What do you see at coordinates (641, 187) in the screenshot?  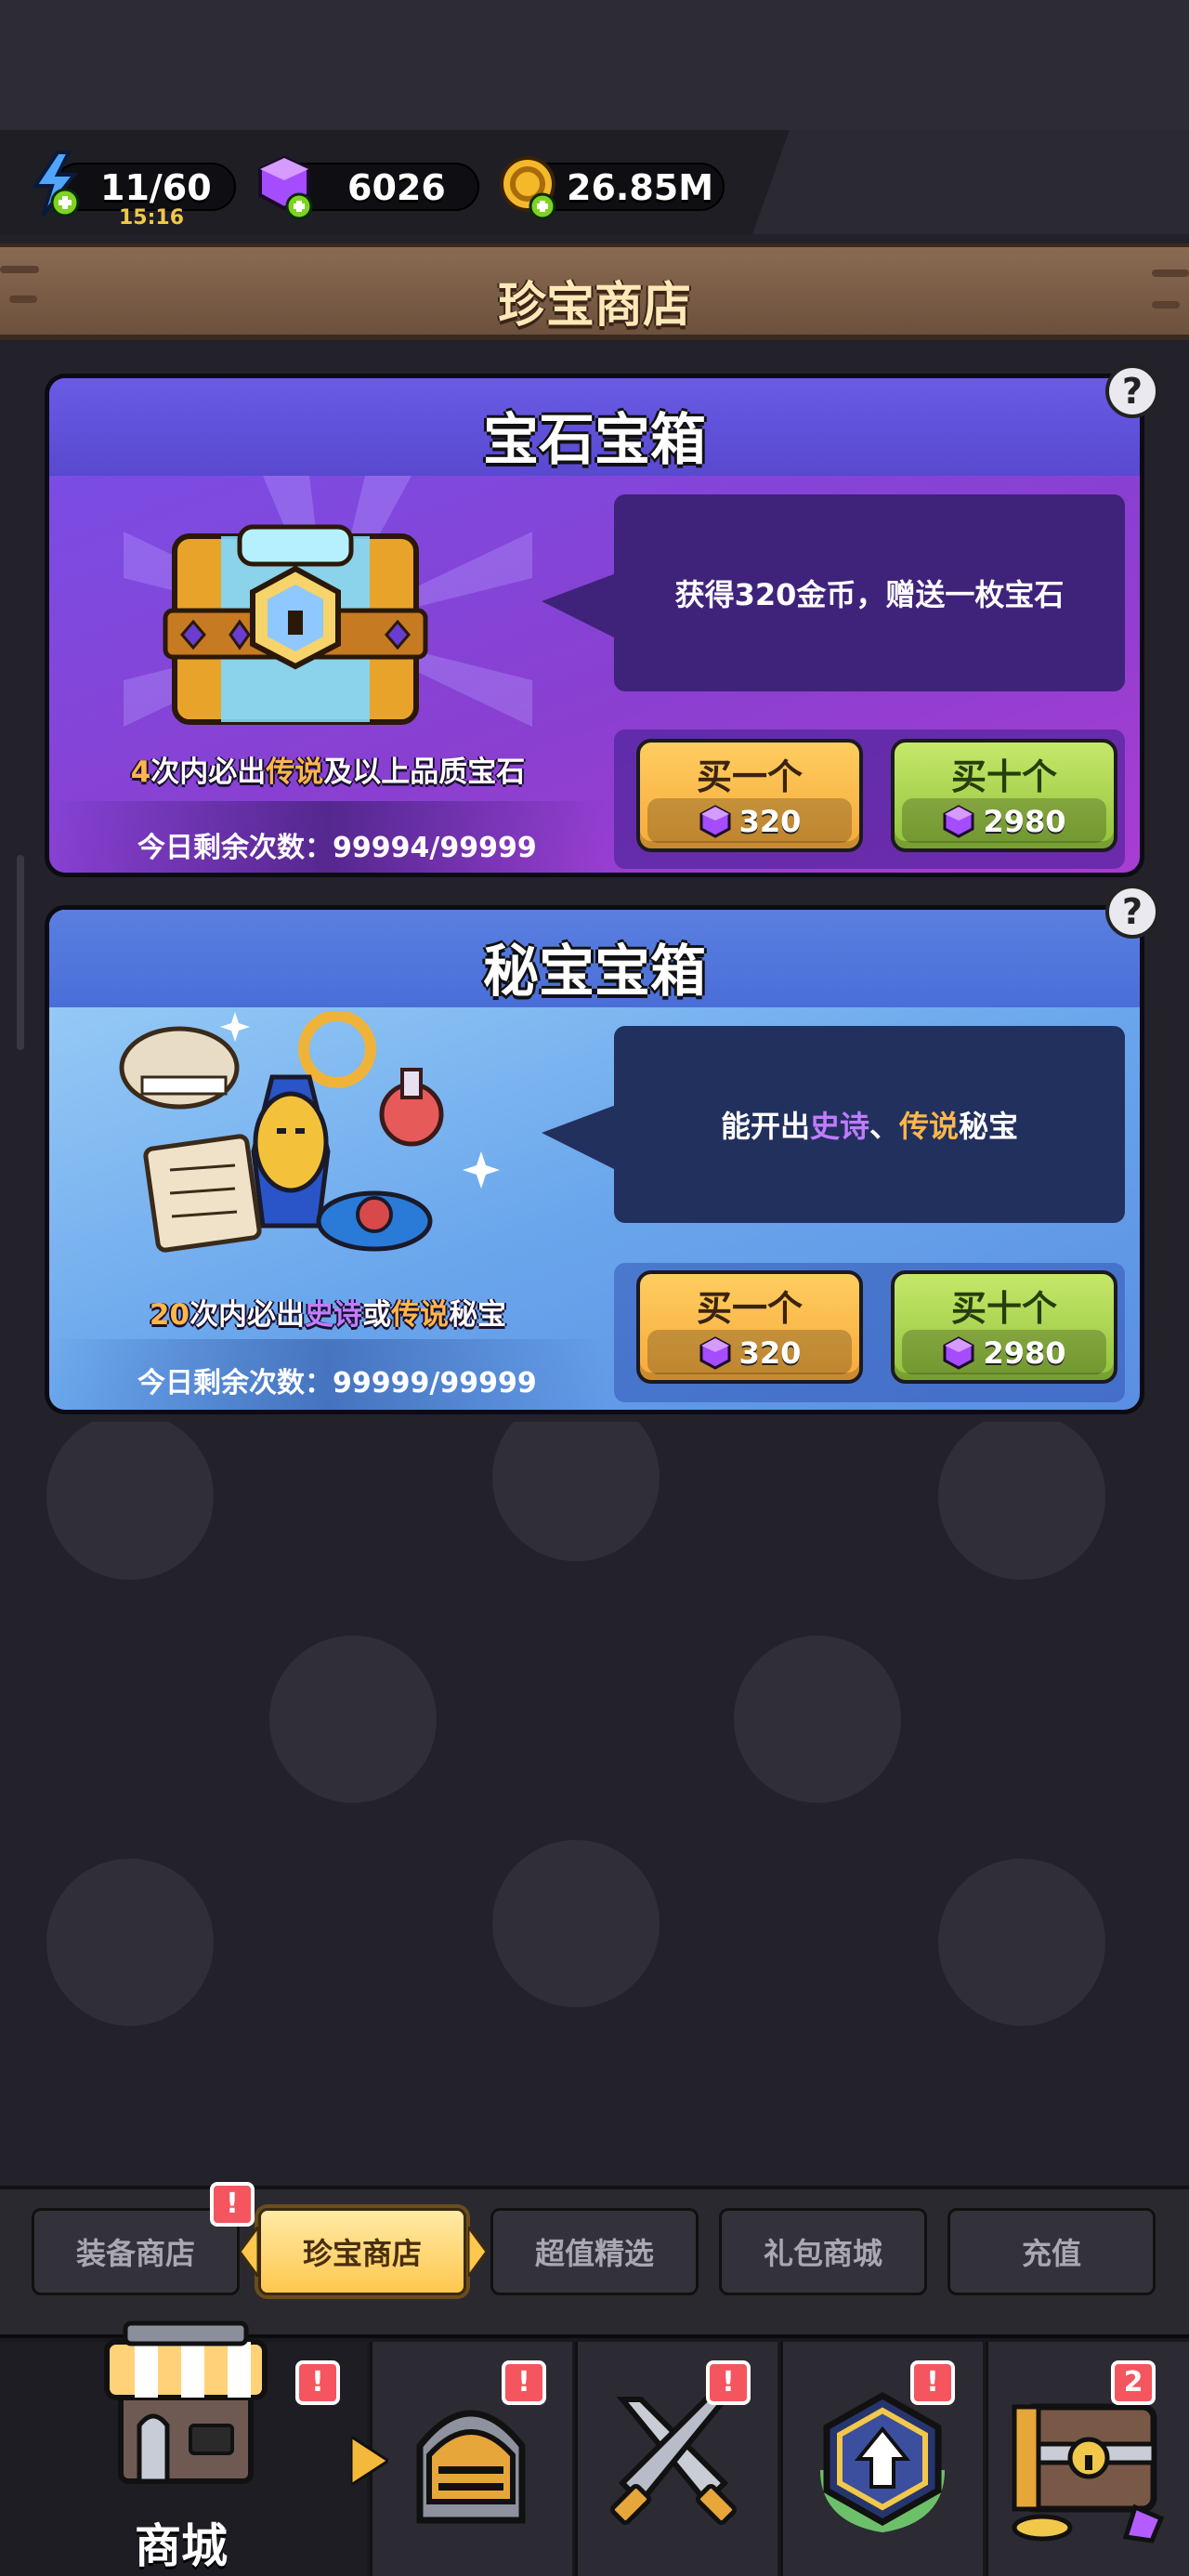 I see `gold-value: 26.85M` at bounding box center [641, 187].